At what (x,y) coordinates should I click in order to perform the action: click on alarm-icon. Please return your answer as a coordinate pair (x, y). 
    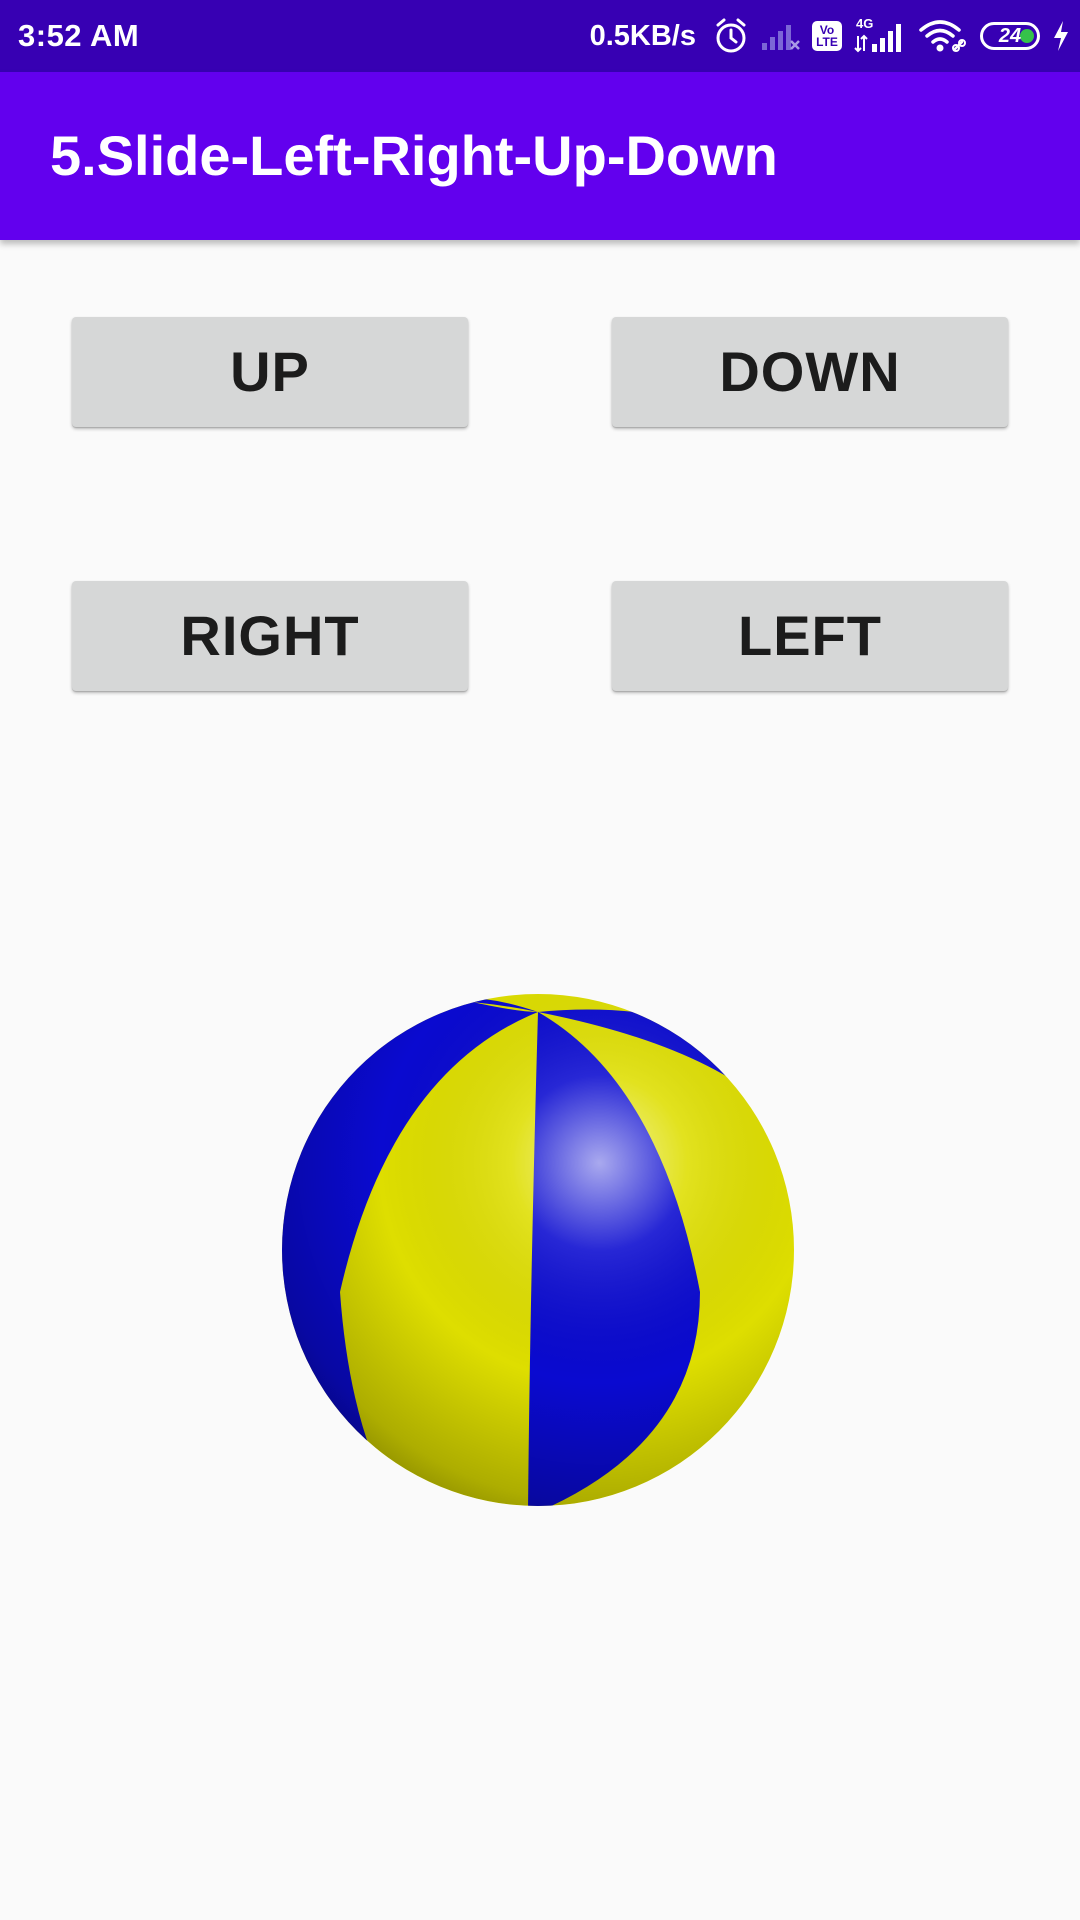
    Looking at the image, I should click on (731, 36).